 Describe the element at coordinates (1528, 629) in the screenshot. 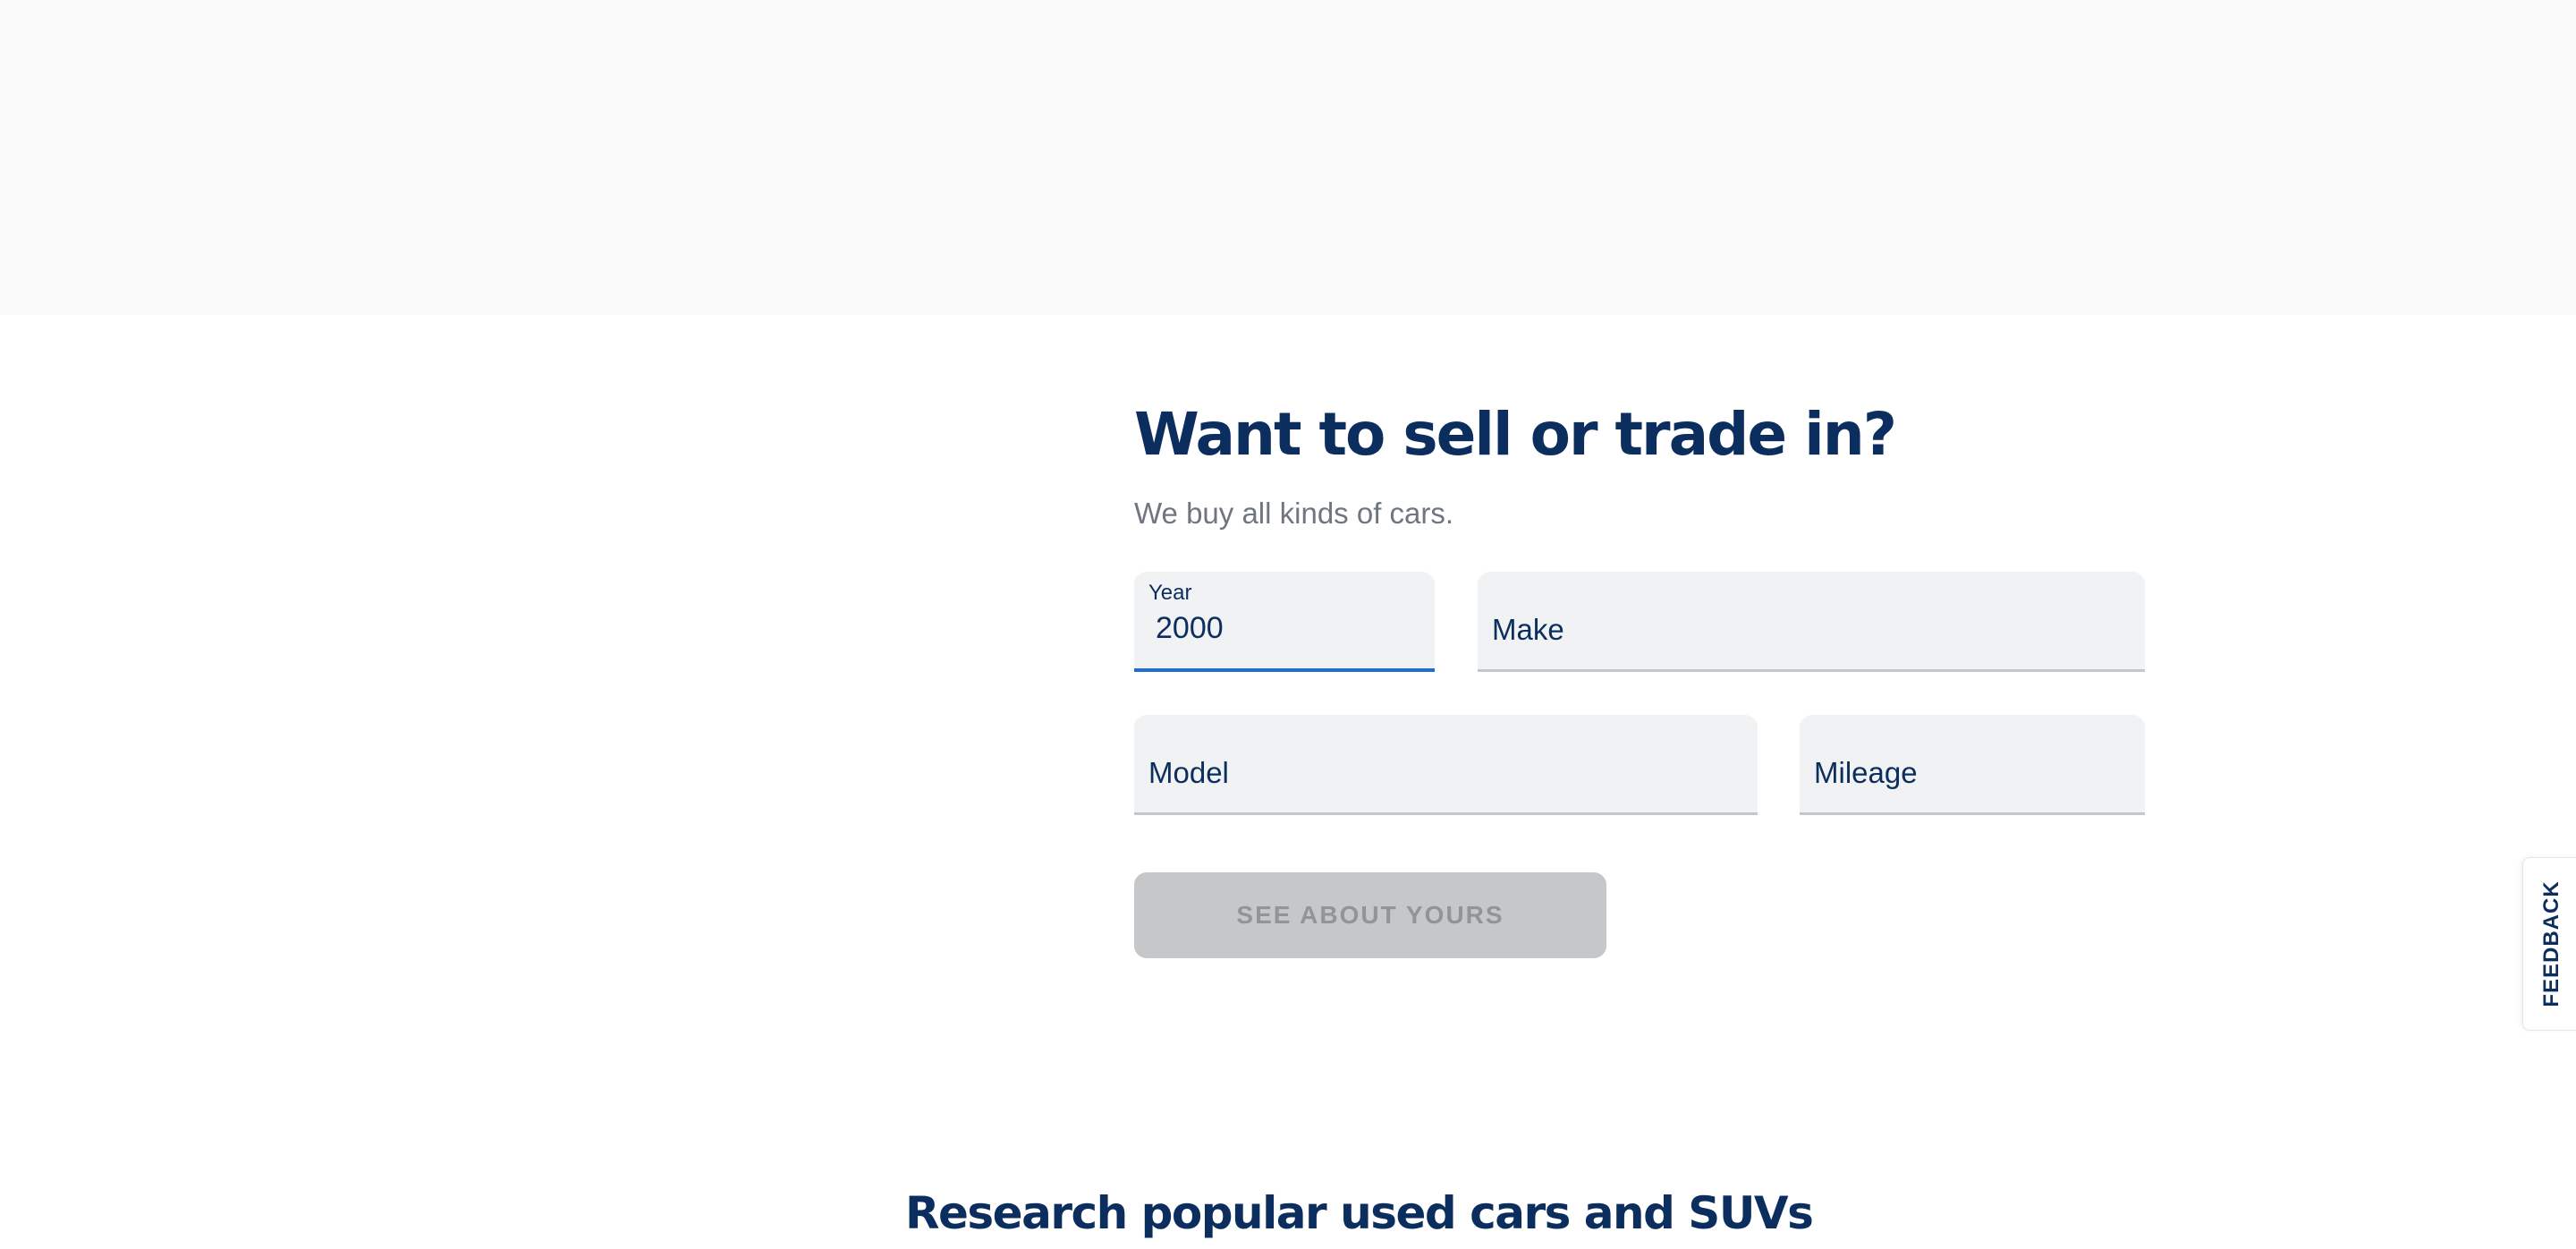

I see `make-field-placeholder: Make` at that location.